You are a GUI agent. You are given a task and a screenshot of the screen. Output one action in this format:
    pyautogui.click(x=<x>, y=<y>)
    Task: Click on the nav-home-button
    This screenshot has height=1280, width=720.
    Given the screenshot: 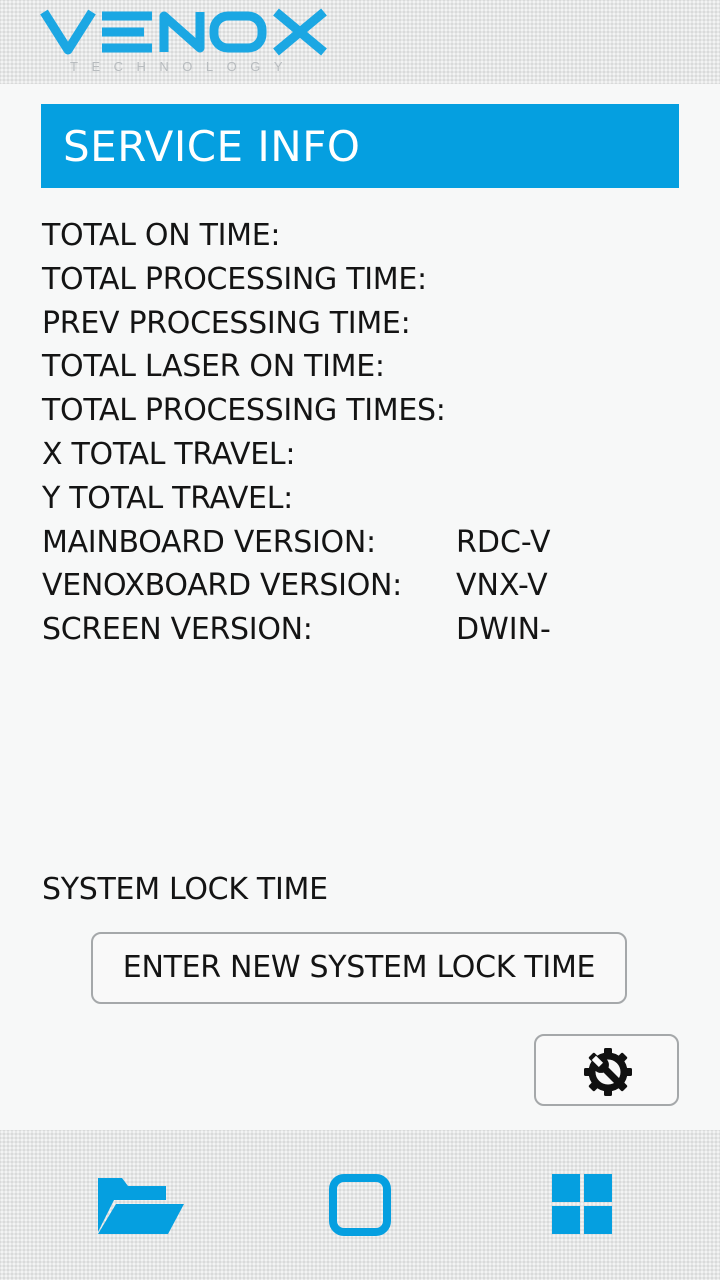 What is the action you would take?
    pyautogui.click(x=360, y=1206)
    